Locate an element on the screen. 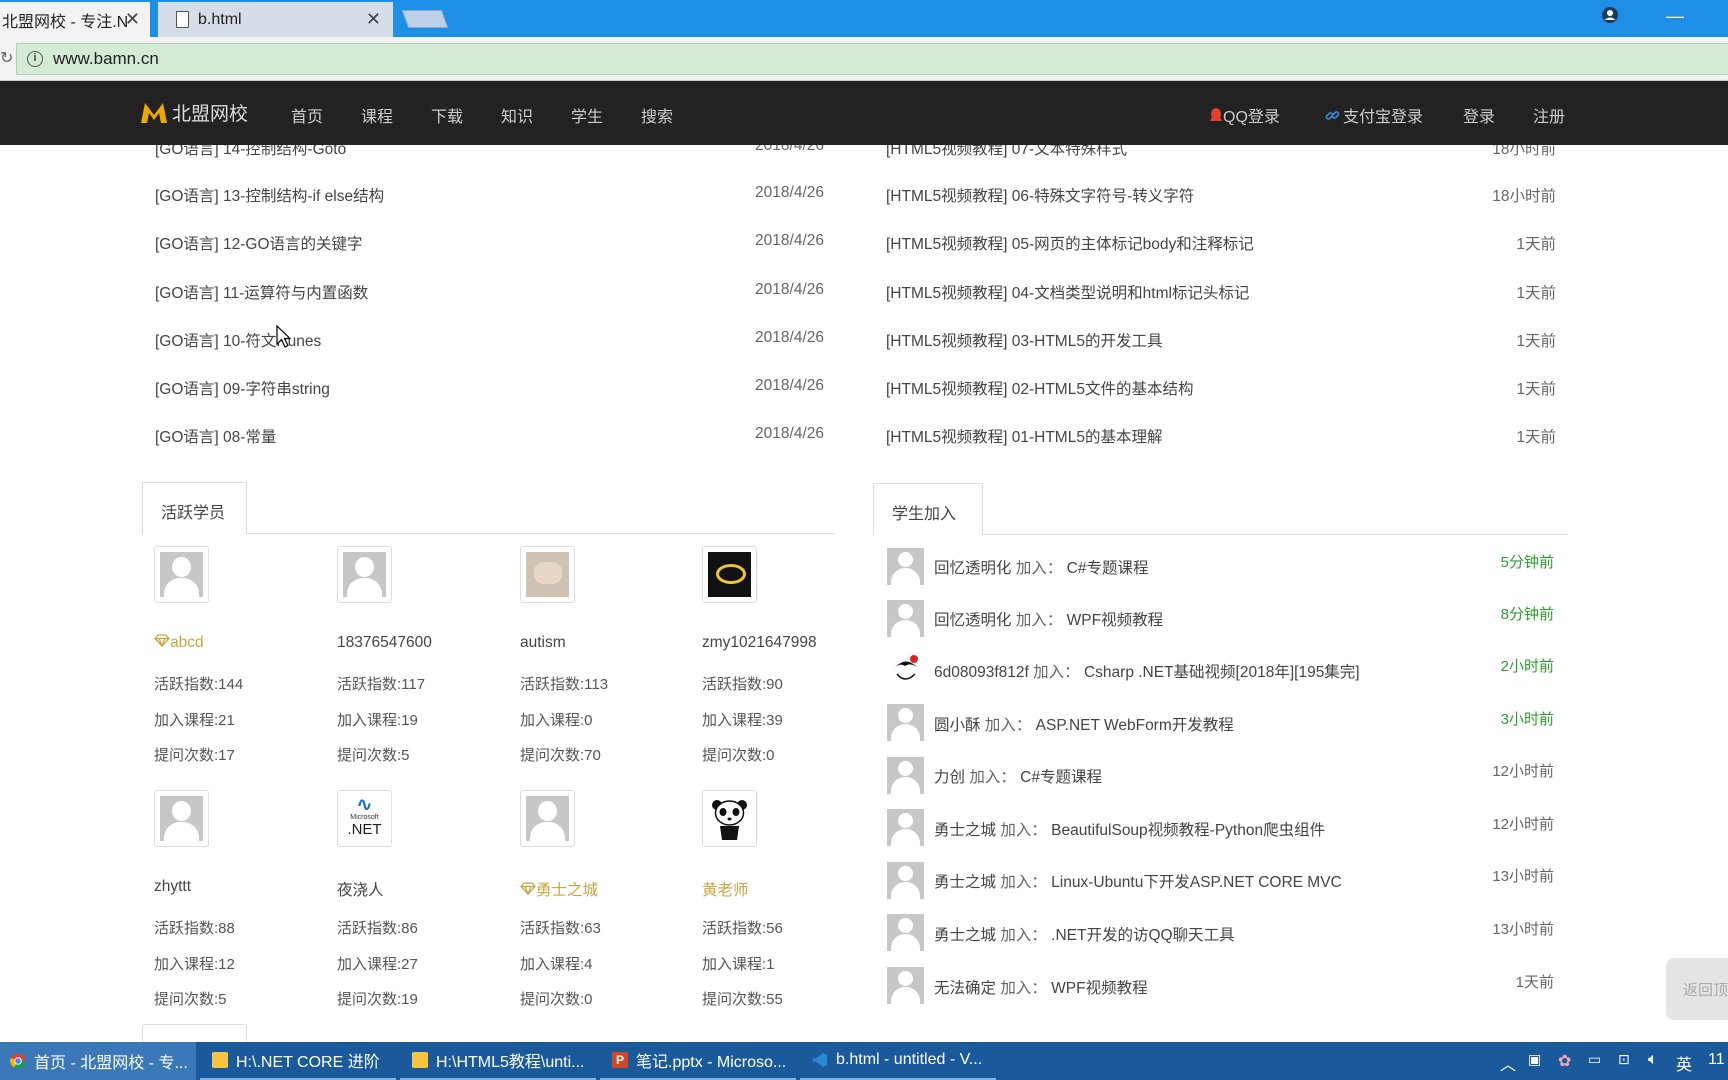 This screenshot has width=1728, height=1080. list-item-title: [HTML5视频教程] 03-HTML5的开发工具 is located at coordinates (1024, 340).